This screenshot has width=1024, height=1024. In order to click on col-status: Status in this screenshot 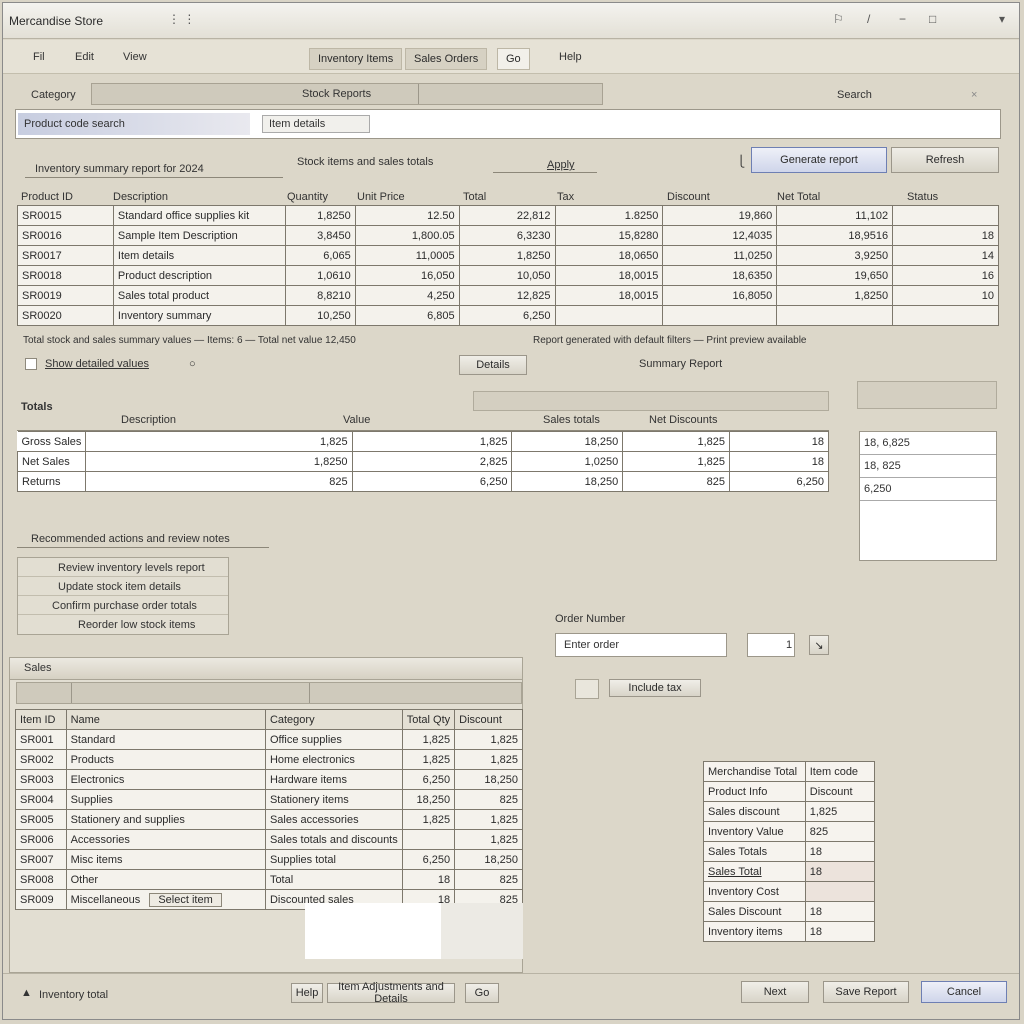, I will do `click(922, 197)`.